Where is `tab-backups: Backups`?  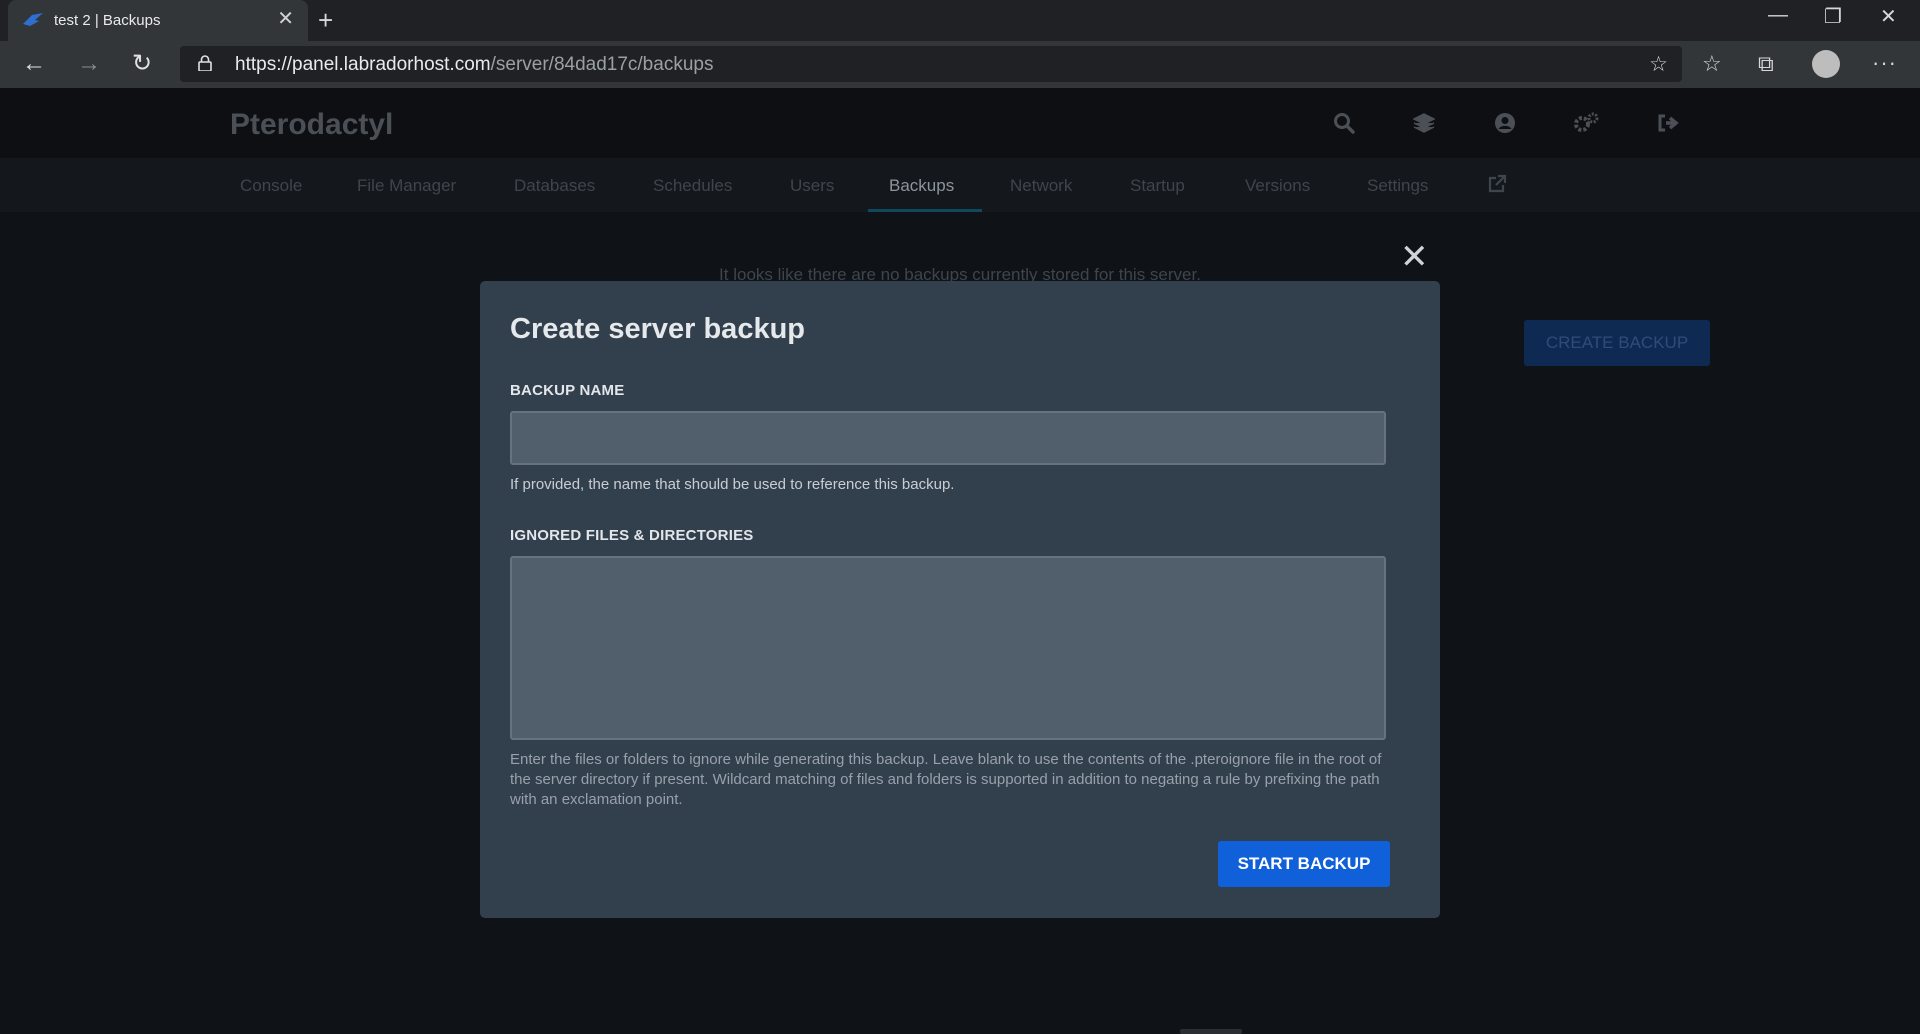
tab-backups: Backups is located at coordinates (921, 186).